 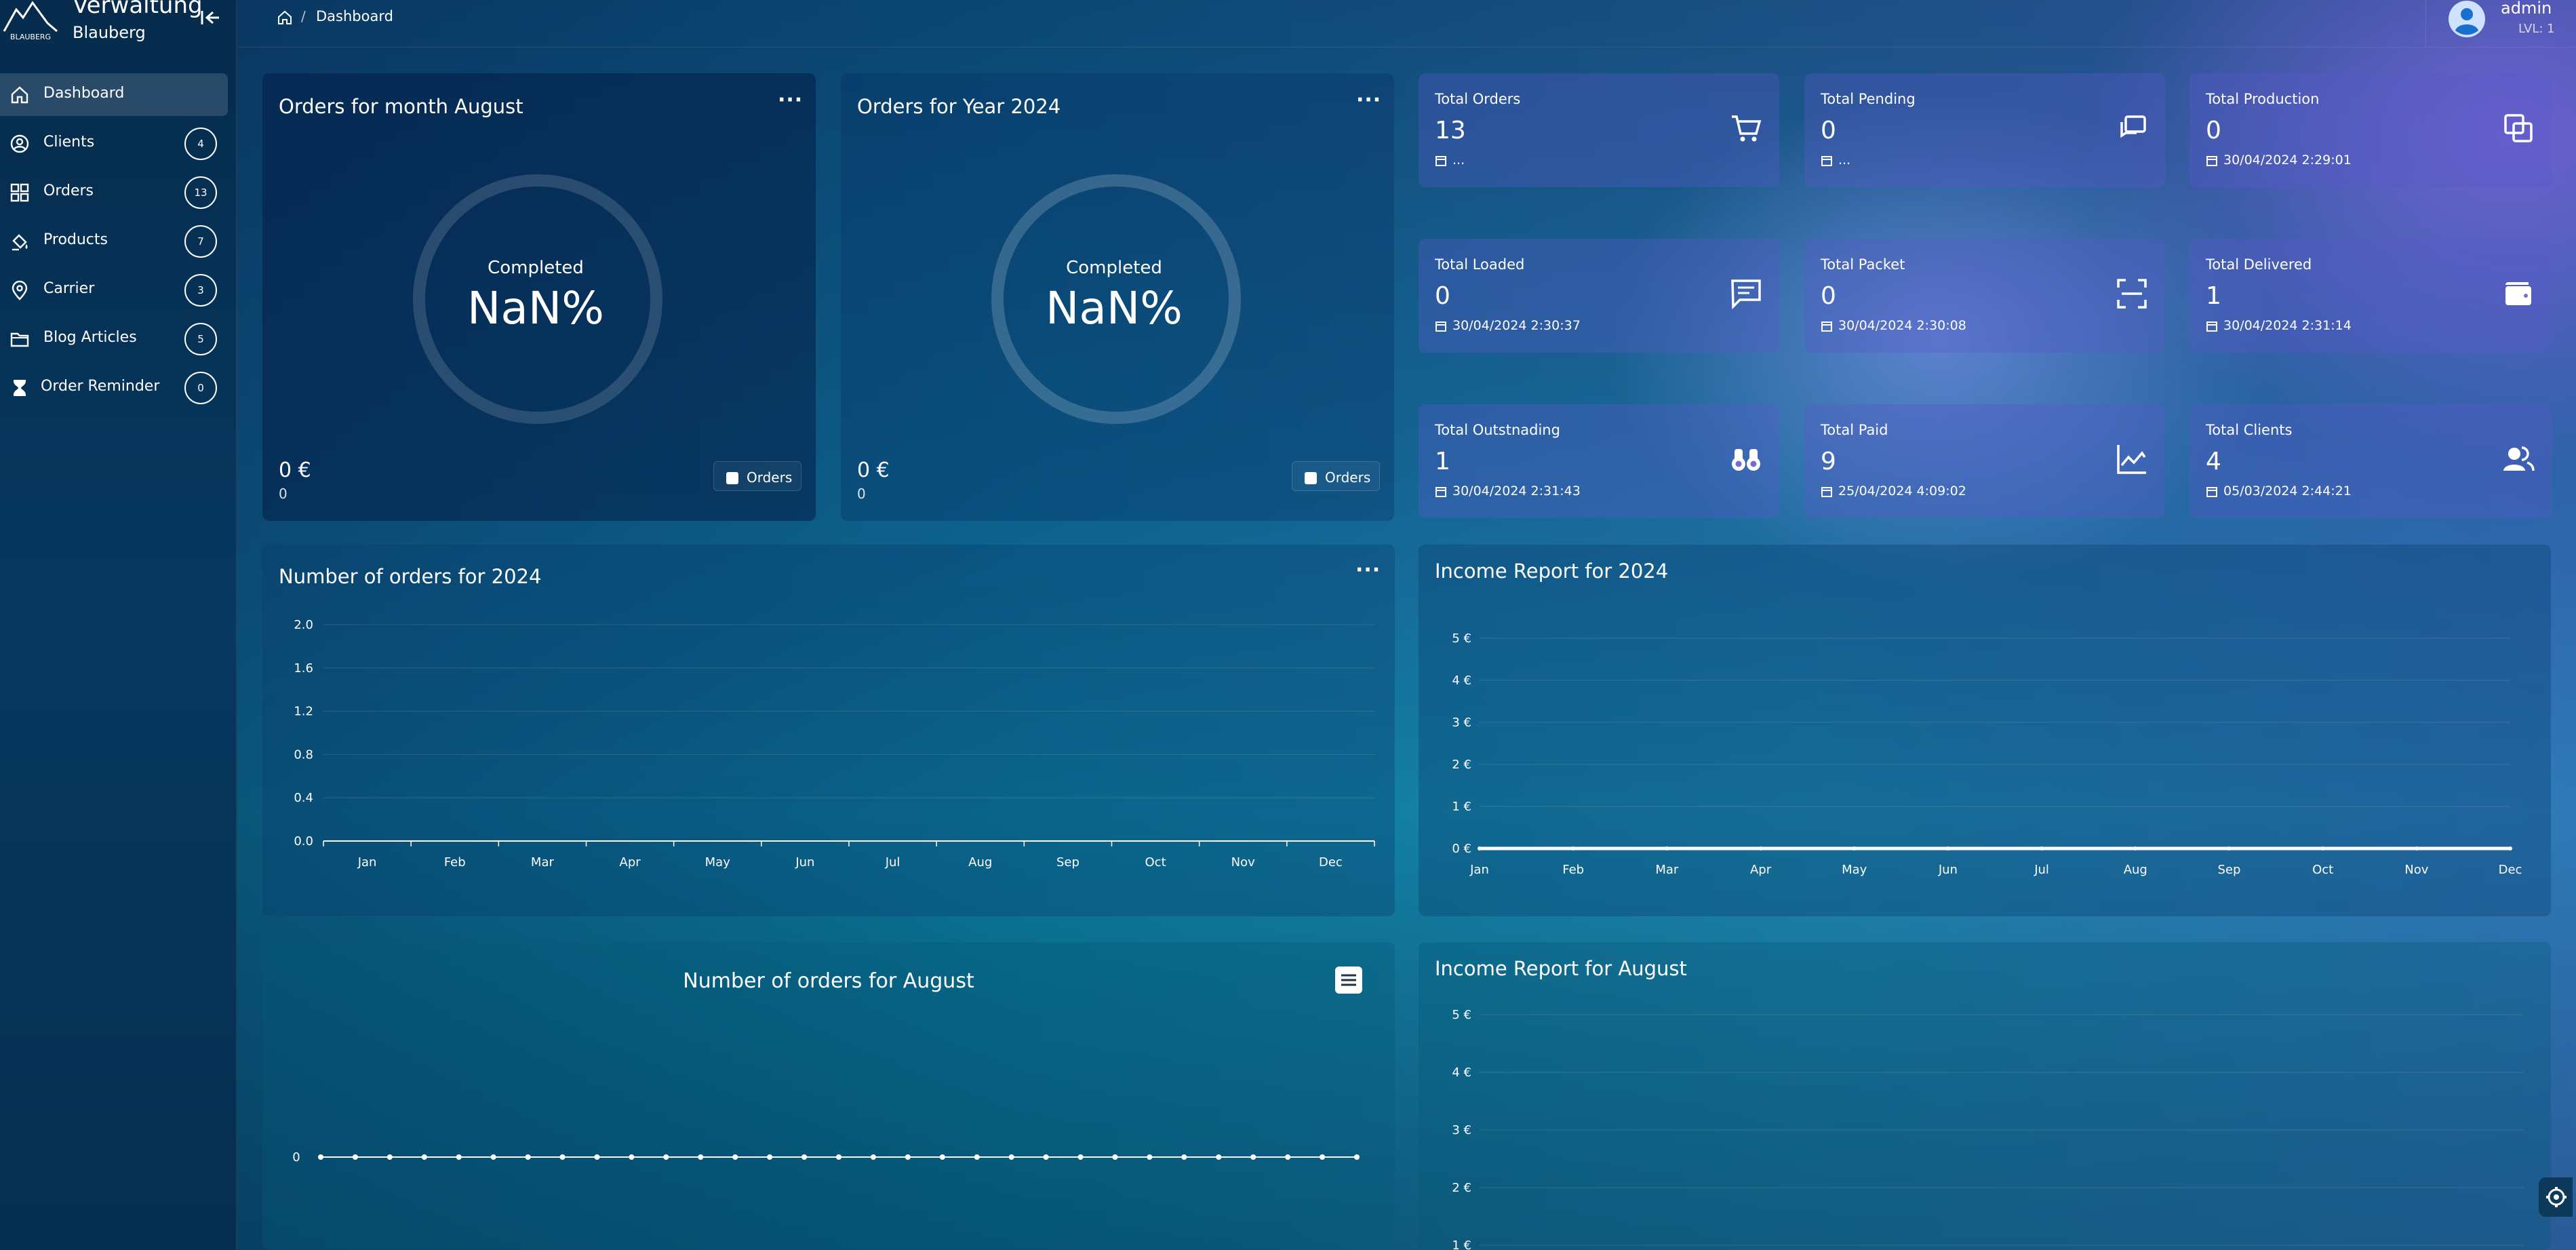 I want to click on sidebar-item-label: Dashboard, so click(x=84, y=93).